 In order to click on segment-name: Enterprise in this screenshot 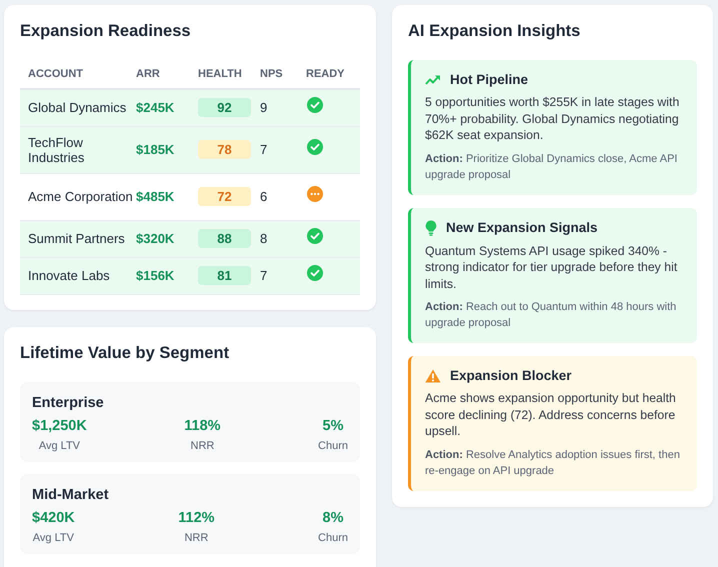, I will do `click(68, 403)`.